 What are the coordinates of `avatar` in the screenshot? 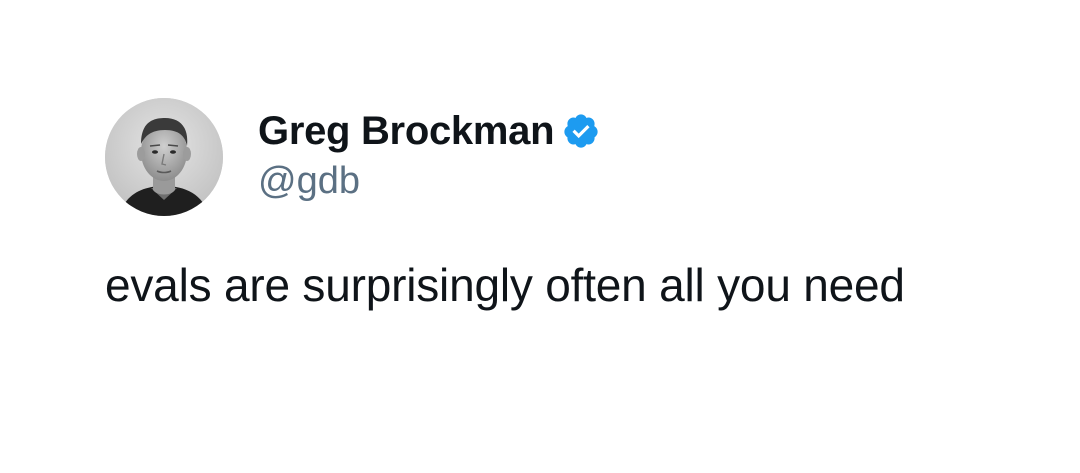 It's located at (164, 157).